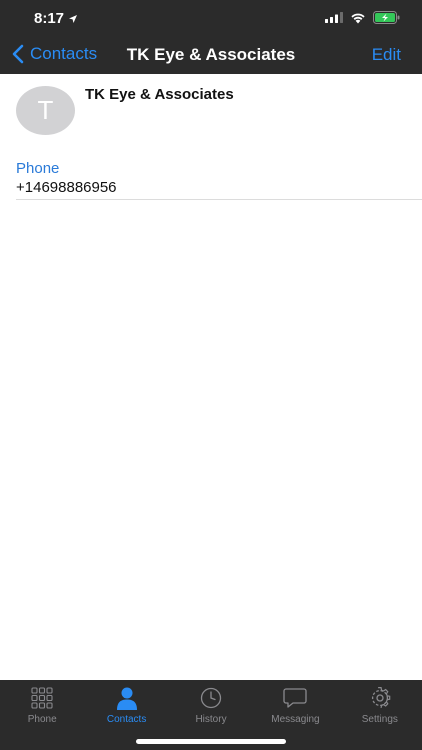  What do you see at coordinates (18, 54) in the screenshot?
I see `chevron-left-icon` at bounding box center [18, 54].